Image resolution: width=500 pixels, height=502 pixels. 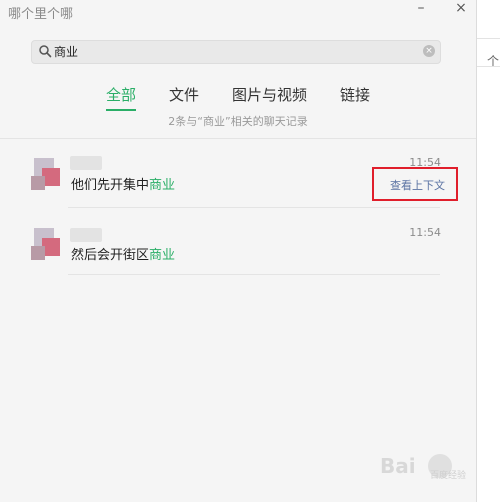 What do you see at coordinates (121, 97) in the screenshot?
I see `tab-all: 全部` at bounding box center [121, 97].